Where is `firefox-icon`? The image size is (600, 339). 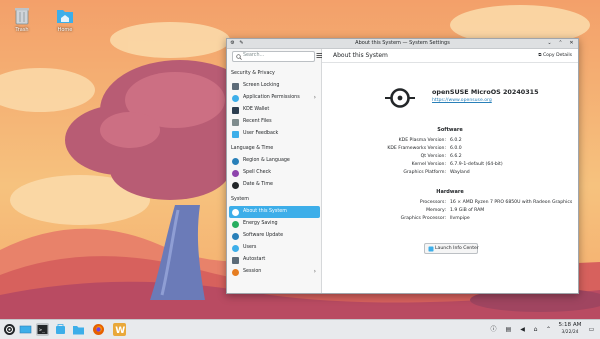 firefox-icon is located at coordinates (98, 329).